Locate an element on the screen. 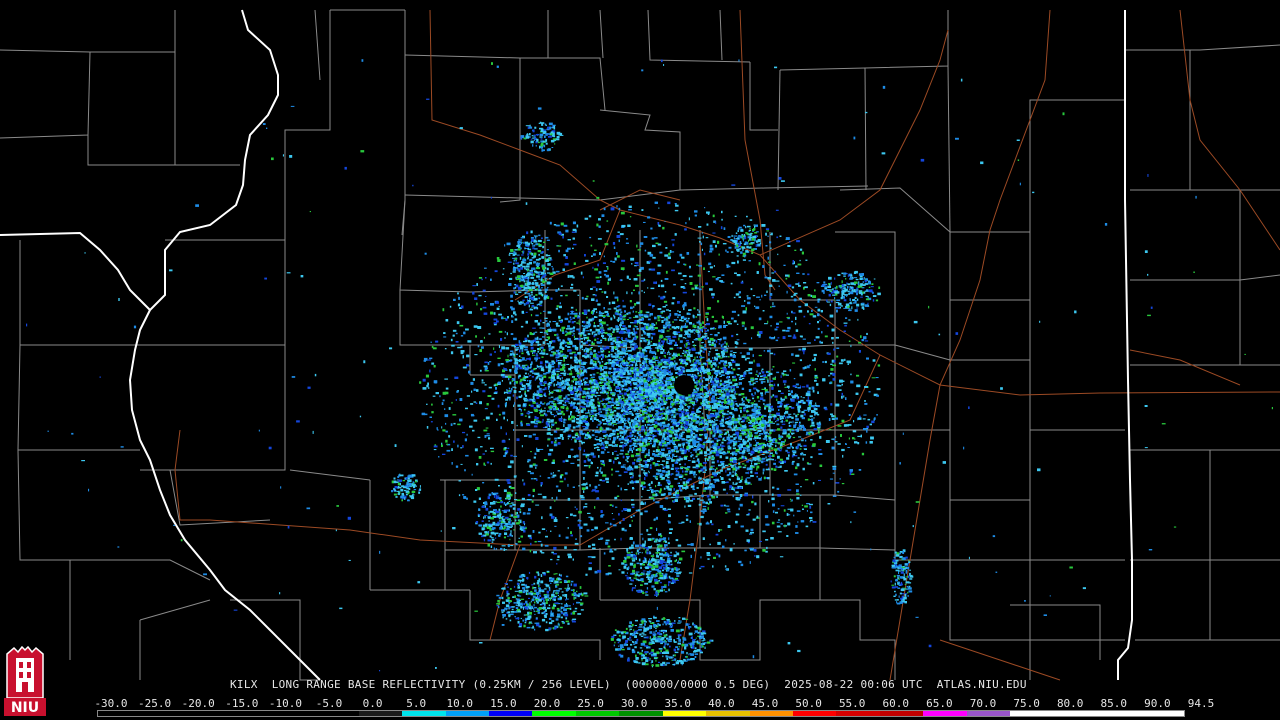 The image size is (1280, 720). scale-label: 20.0 is located at coordinates (547, 703).